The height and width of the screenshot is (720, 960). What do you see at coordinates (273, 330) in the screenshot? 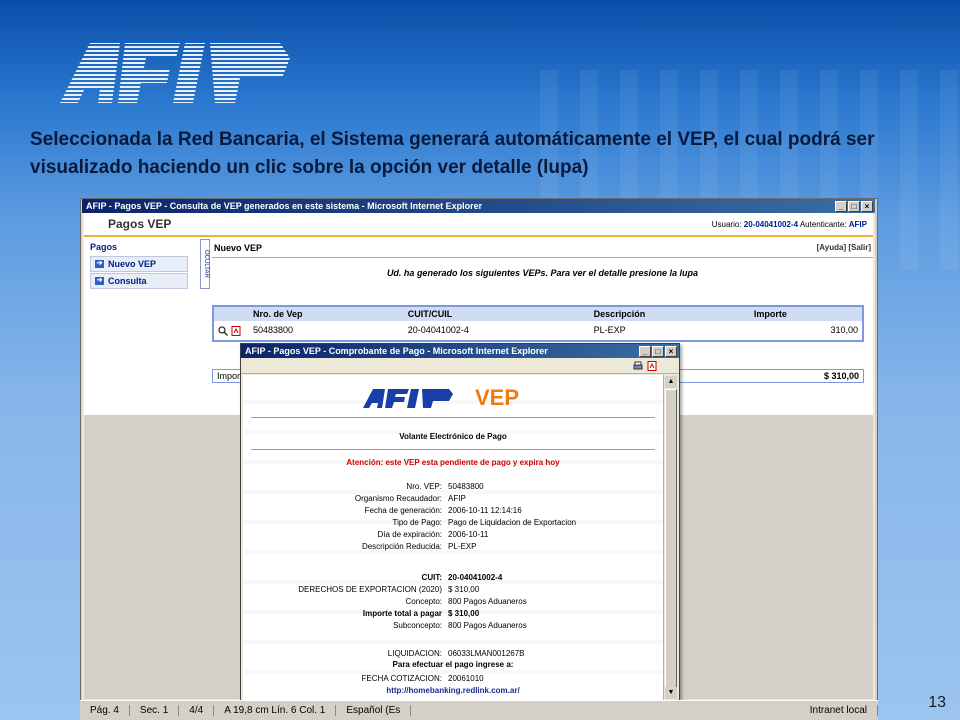
I see `vep-number: 50483800` at bounding box center [273, 330].